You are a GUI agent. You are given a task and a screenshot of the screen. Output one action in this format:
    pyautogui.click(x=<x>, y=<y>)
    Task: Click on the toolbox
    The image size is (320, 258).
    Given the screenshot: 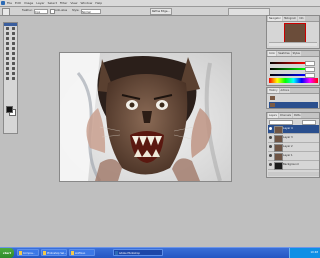 What is the action you would take?
    pyautogui.click(x=10, y=78)
    